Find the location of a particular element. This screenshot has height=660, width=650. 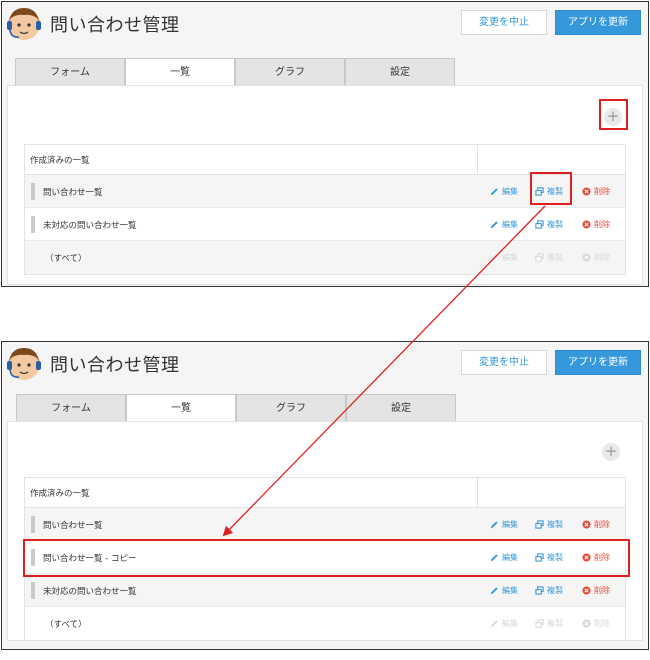

plus-icon: + is located at coordinates (611, 452).